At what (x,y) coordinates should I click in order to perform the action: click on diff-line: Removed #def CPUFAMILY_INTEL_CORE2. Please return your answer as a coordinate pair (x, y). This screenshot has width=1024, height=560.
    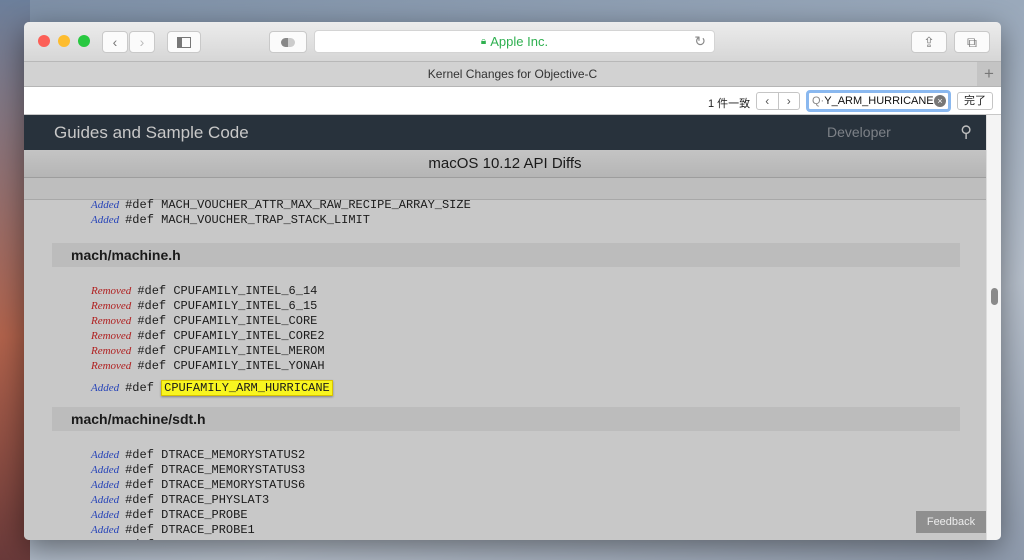
    Looking at the image, I should click on (505, 336).